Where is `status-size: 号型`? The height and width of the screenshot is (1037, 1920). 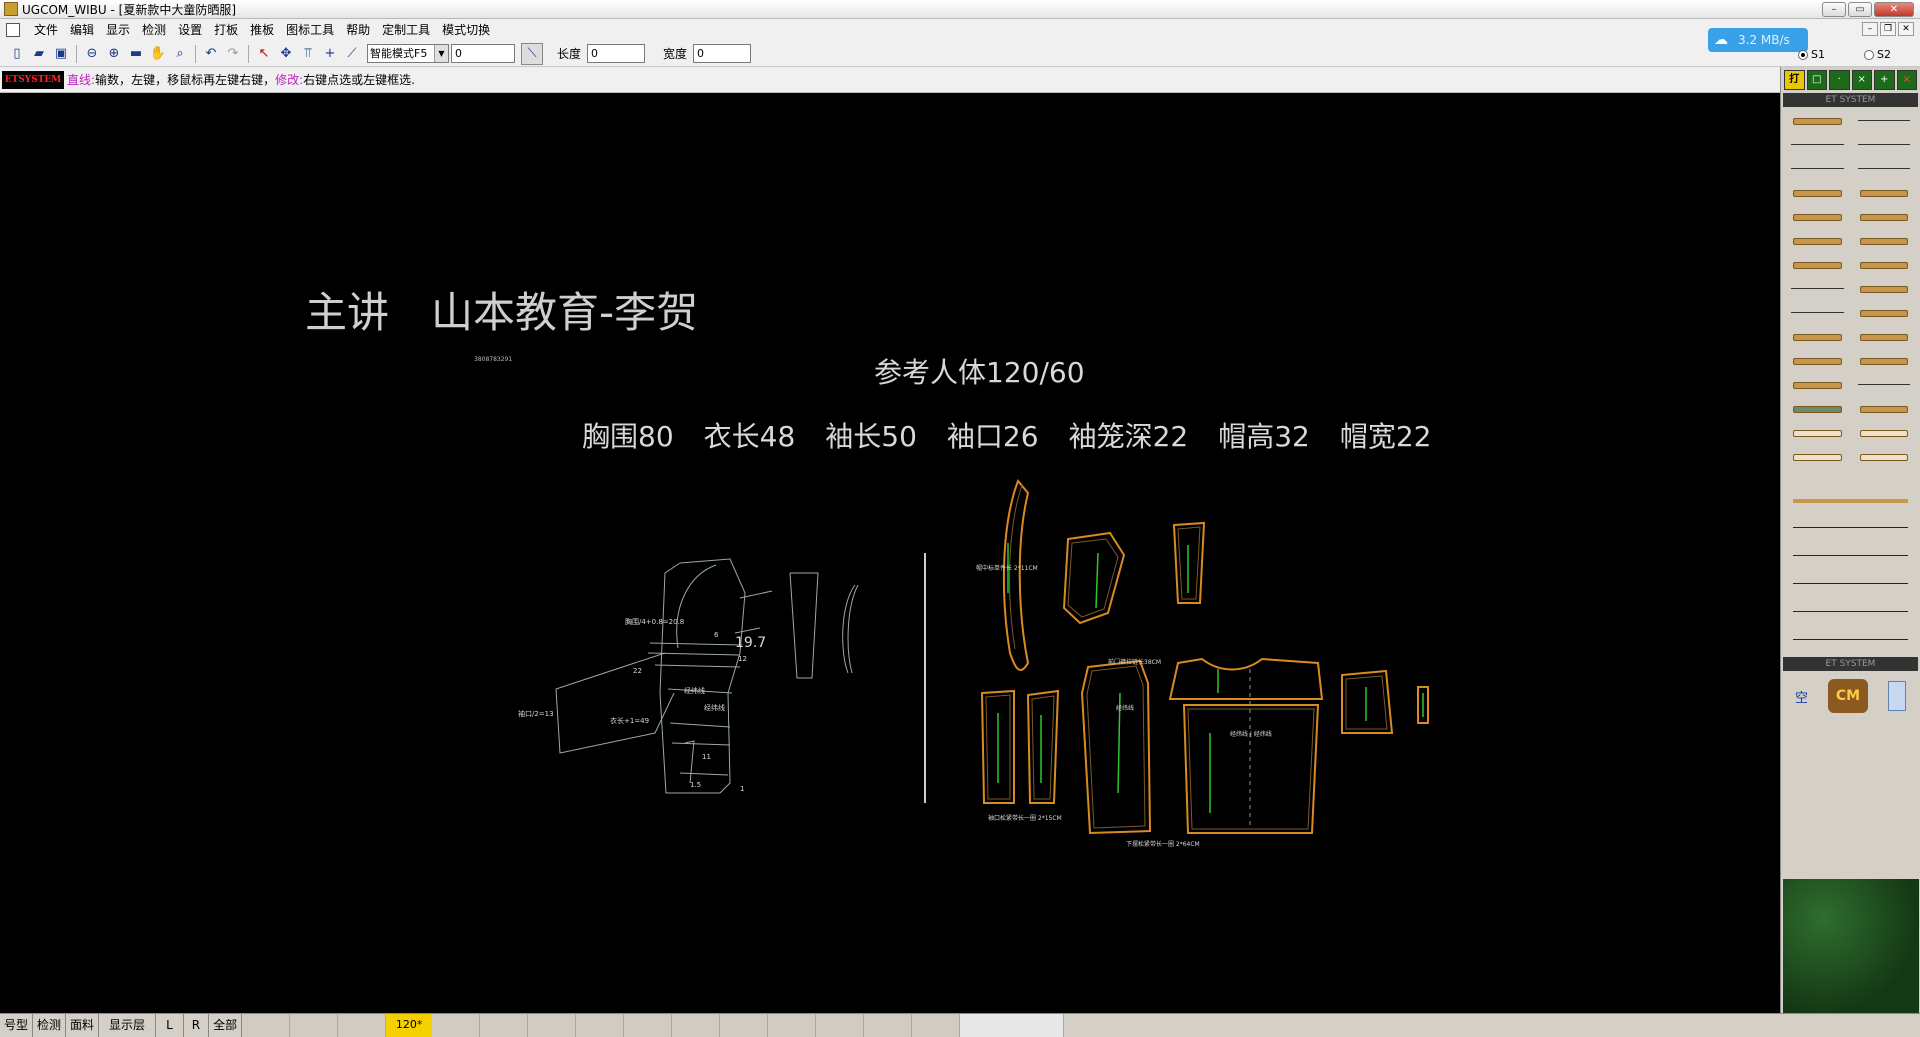
status-size: 号型 is located at coordinates (17, 1025).